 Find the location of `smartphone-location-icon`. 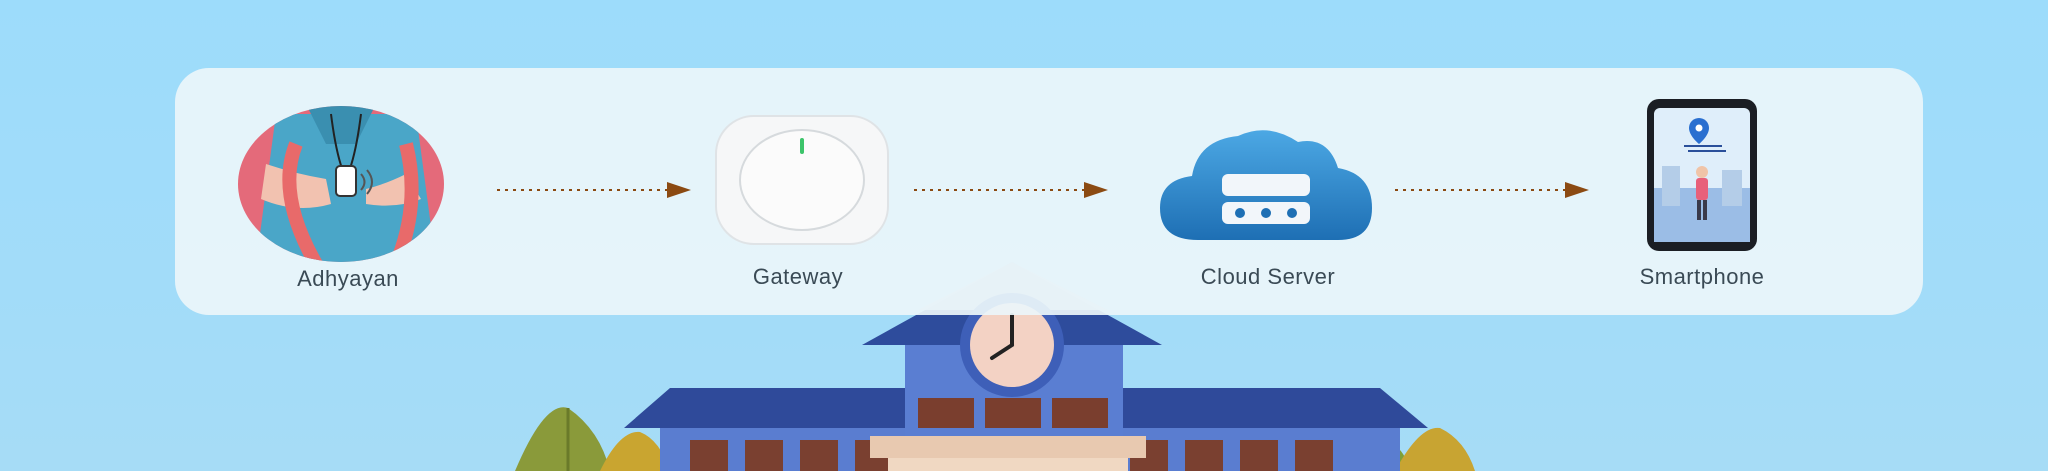

smartphone-location-icon is located at coordinates (1702, 175).